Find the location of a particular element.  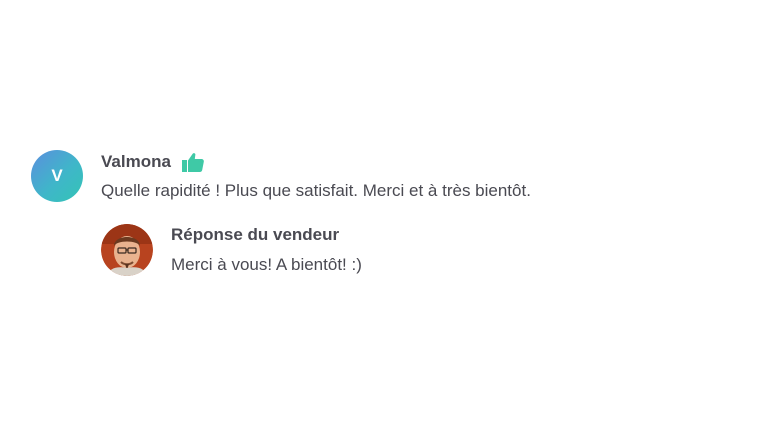

reviewer-name: Valmona is located at coordinates (136, 162).